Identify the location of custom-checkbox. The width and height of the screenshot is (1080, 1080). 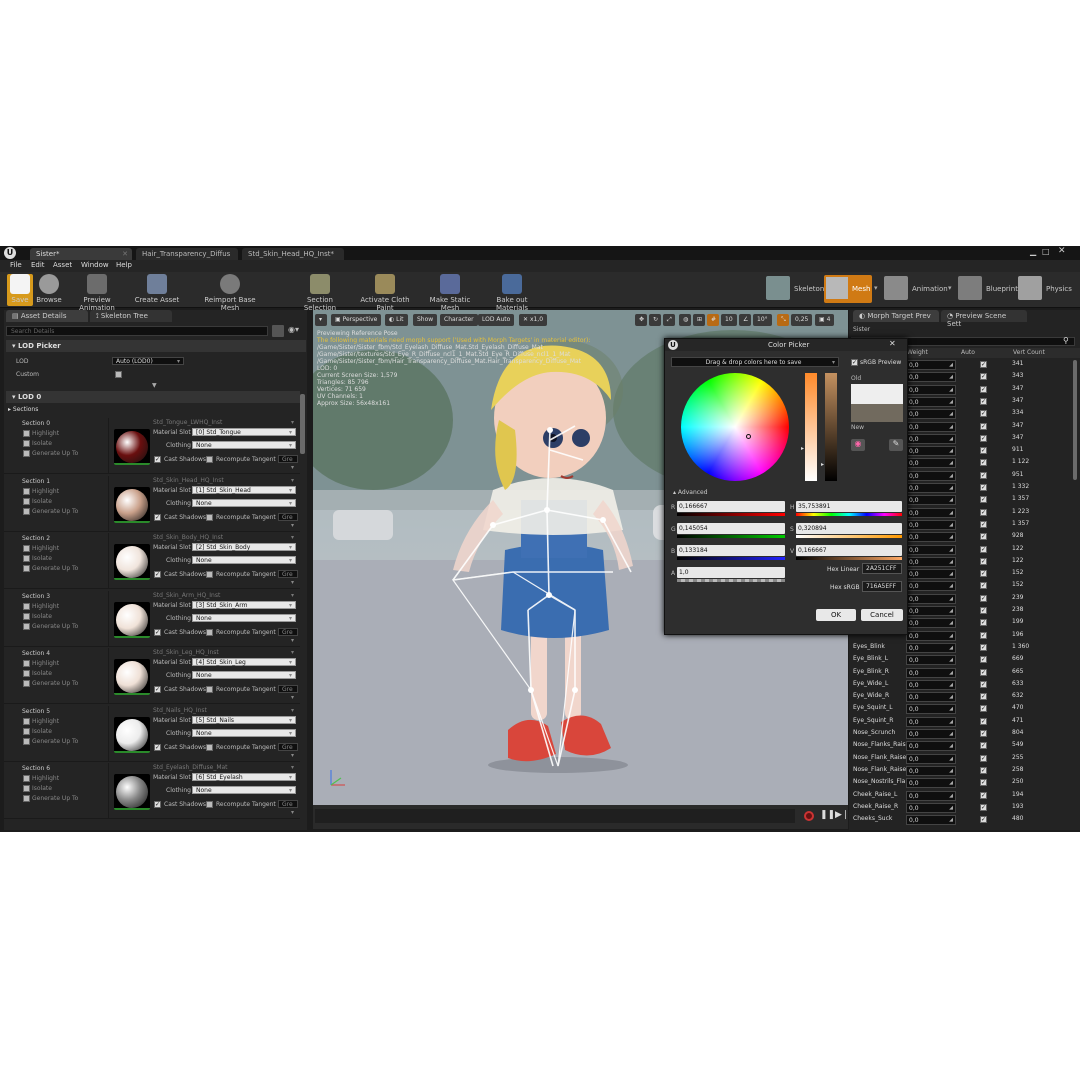
(118, 374).